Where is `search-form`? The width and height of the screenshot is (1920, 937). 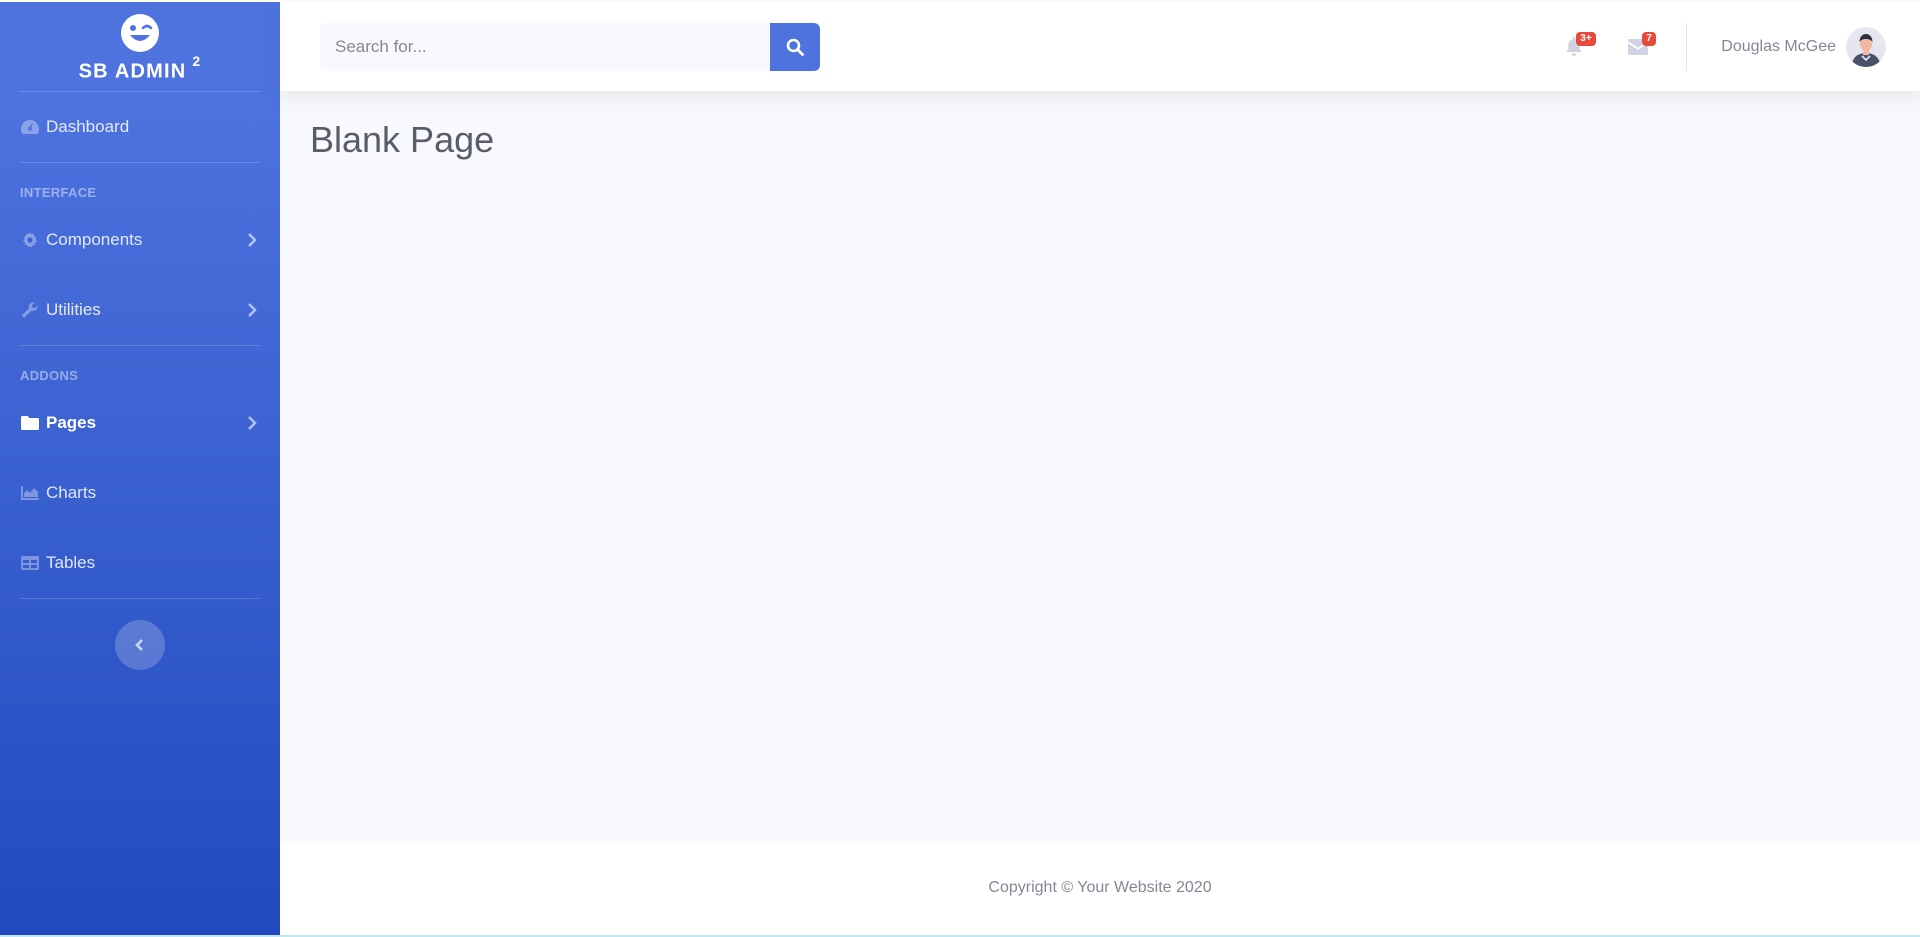 search-form is located at coordinates (570, 46).